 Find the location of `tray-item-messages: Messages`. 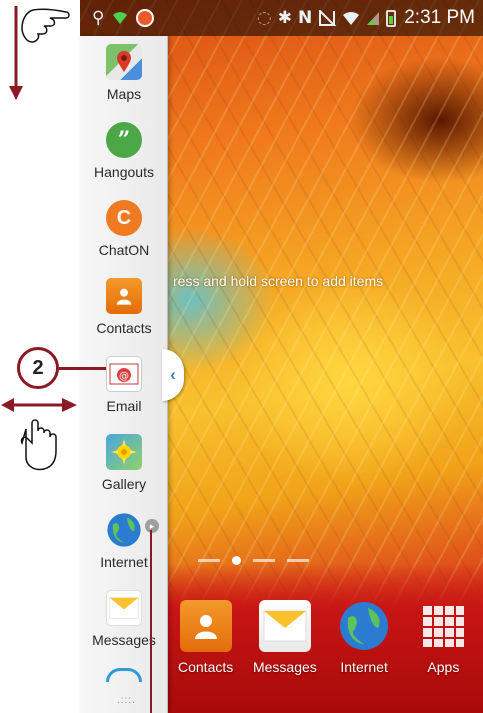

tray-item-messages: Messages is located at coordinates (124, 619).